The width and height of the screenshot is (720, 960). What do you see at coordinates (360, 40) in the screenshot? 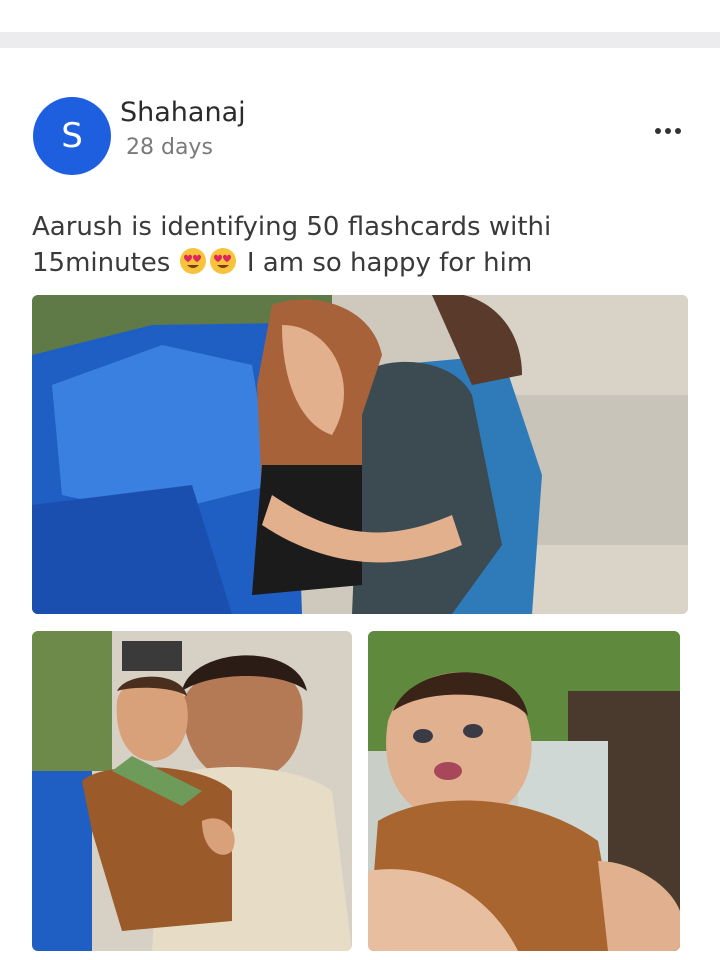
I see `feed-divider` at bounding box center [360, 40].